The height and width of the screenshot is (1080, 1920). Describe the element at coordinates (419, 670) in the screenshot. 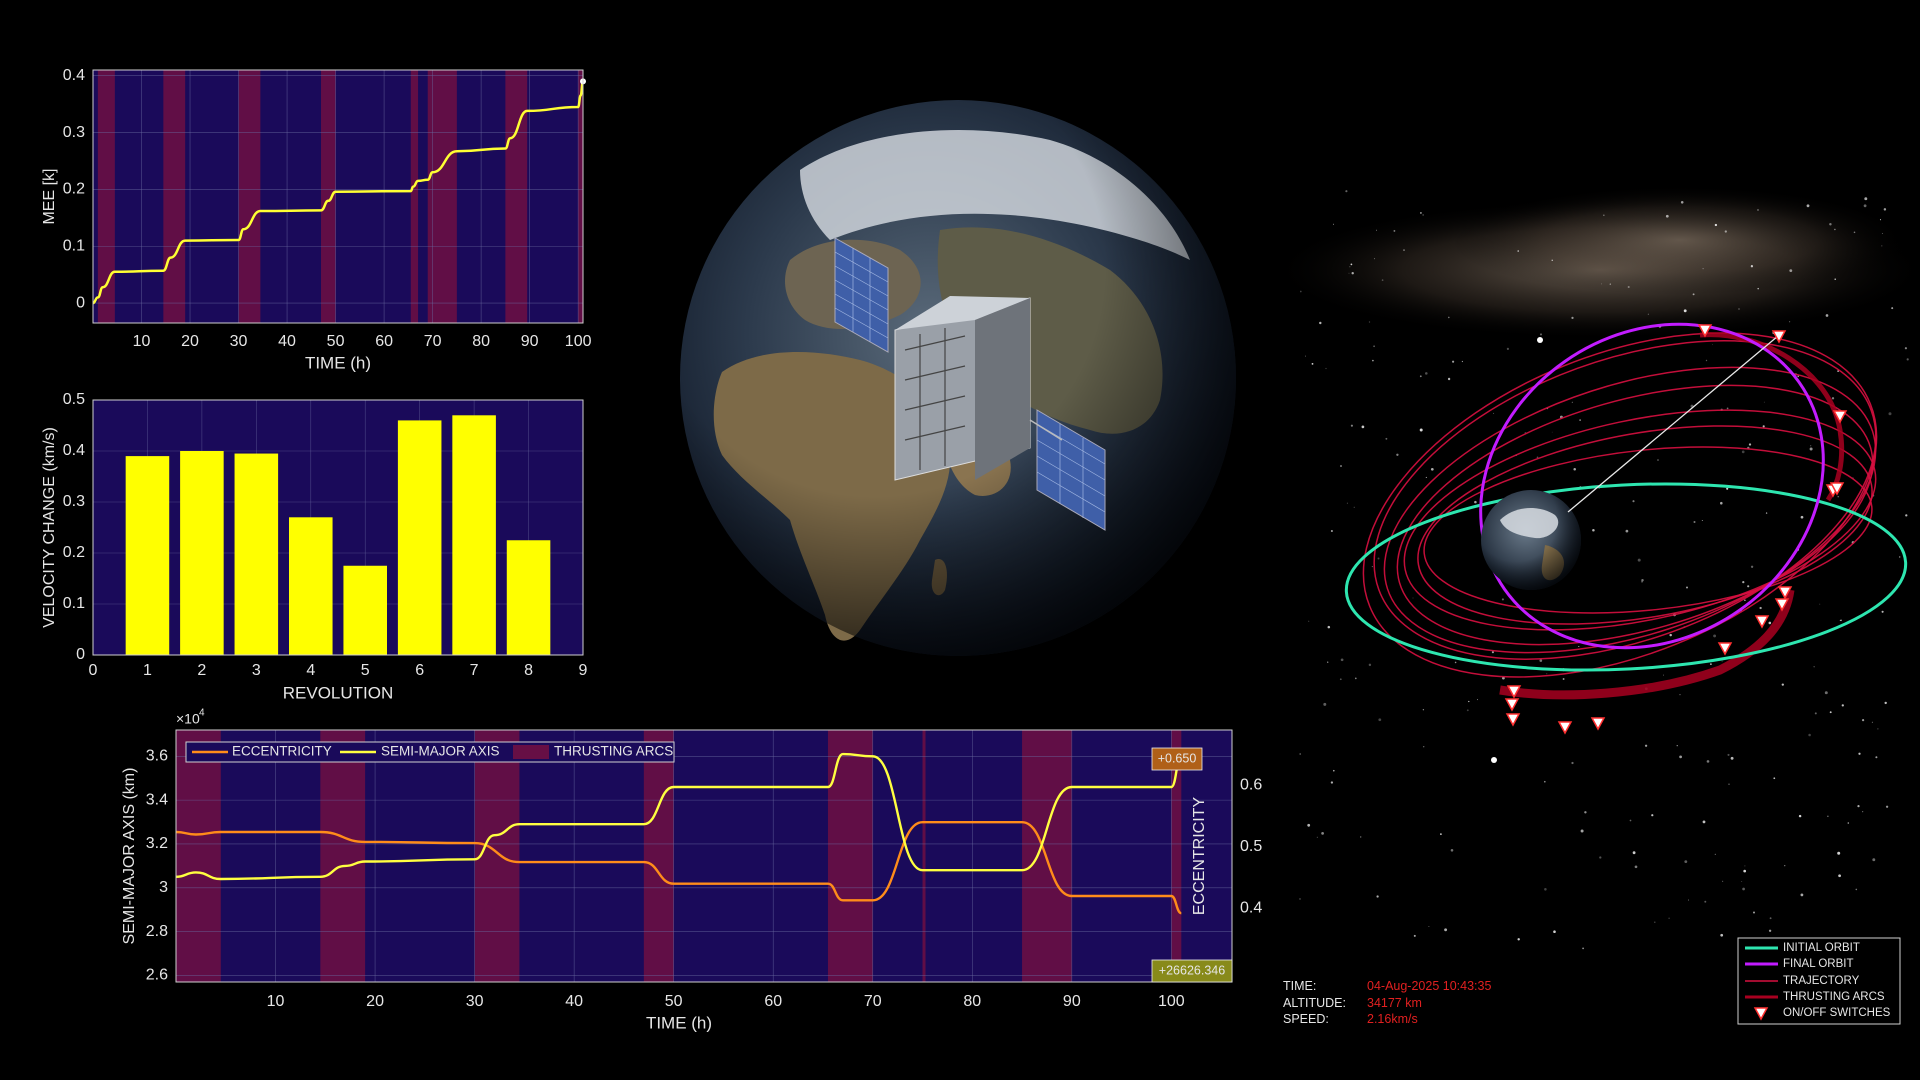

I see `x-tick-label: 6` at that location.